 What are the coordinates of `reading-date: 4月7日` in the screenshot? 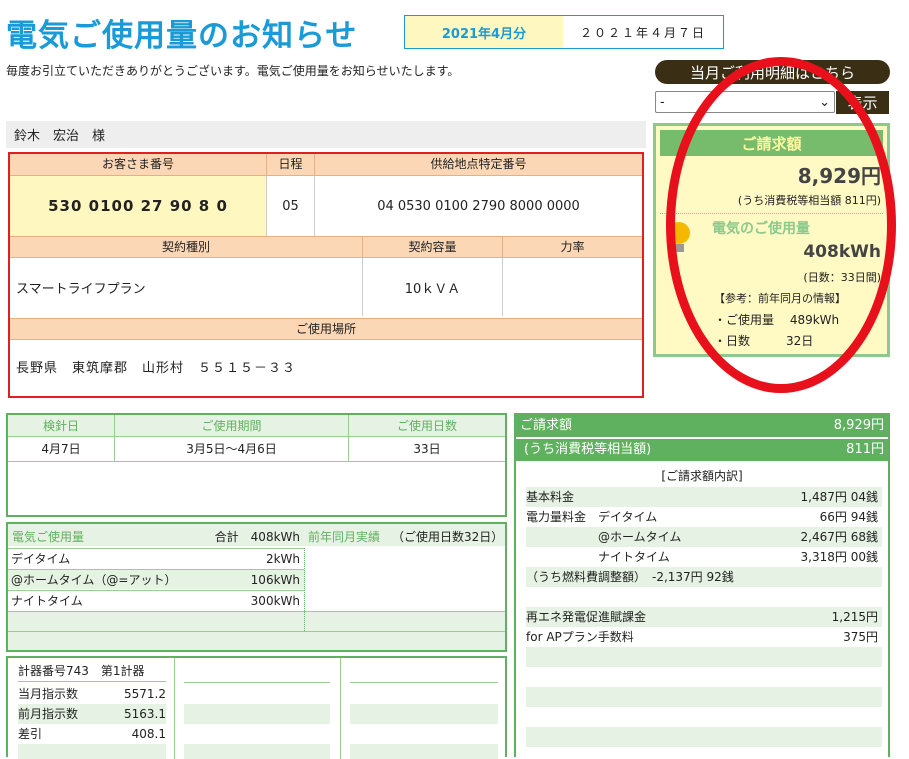 It's located at (61, 449).